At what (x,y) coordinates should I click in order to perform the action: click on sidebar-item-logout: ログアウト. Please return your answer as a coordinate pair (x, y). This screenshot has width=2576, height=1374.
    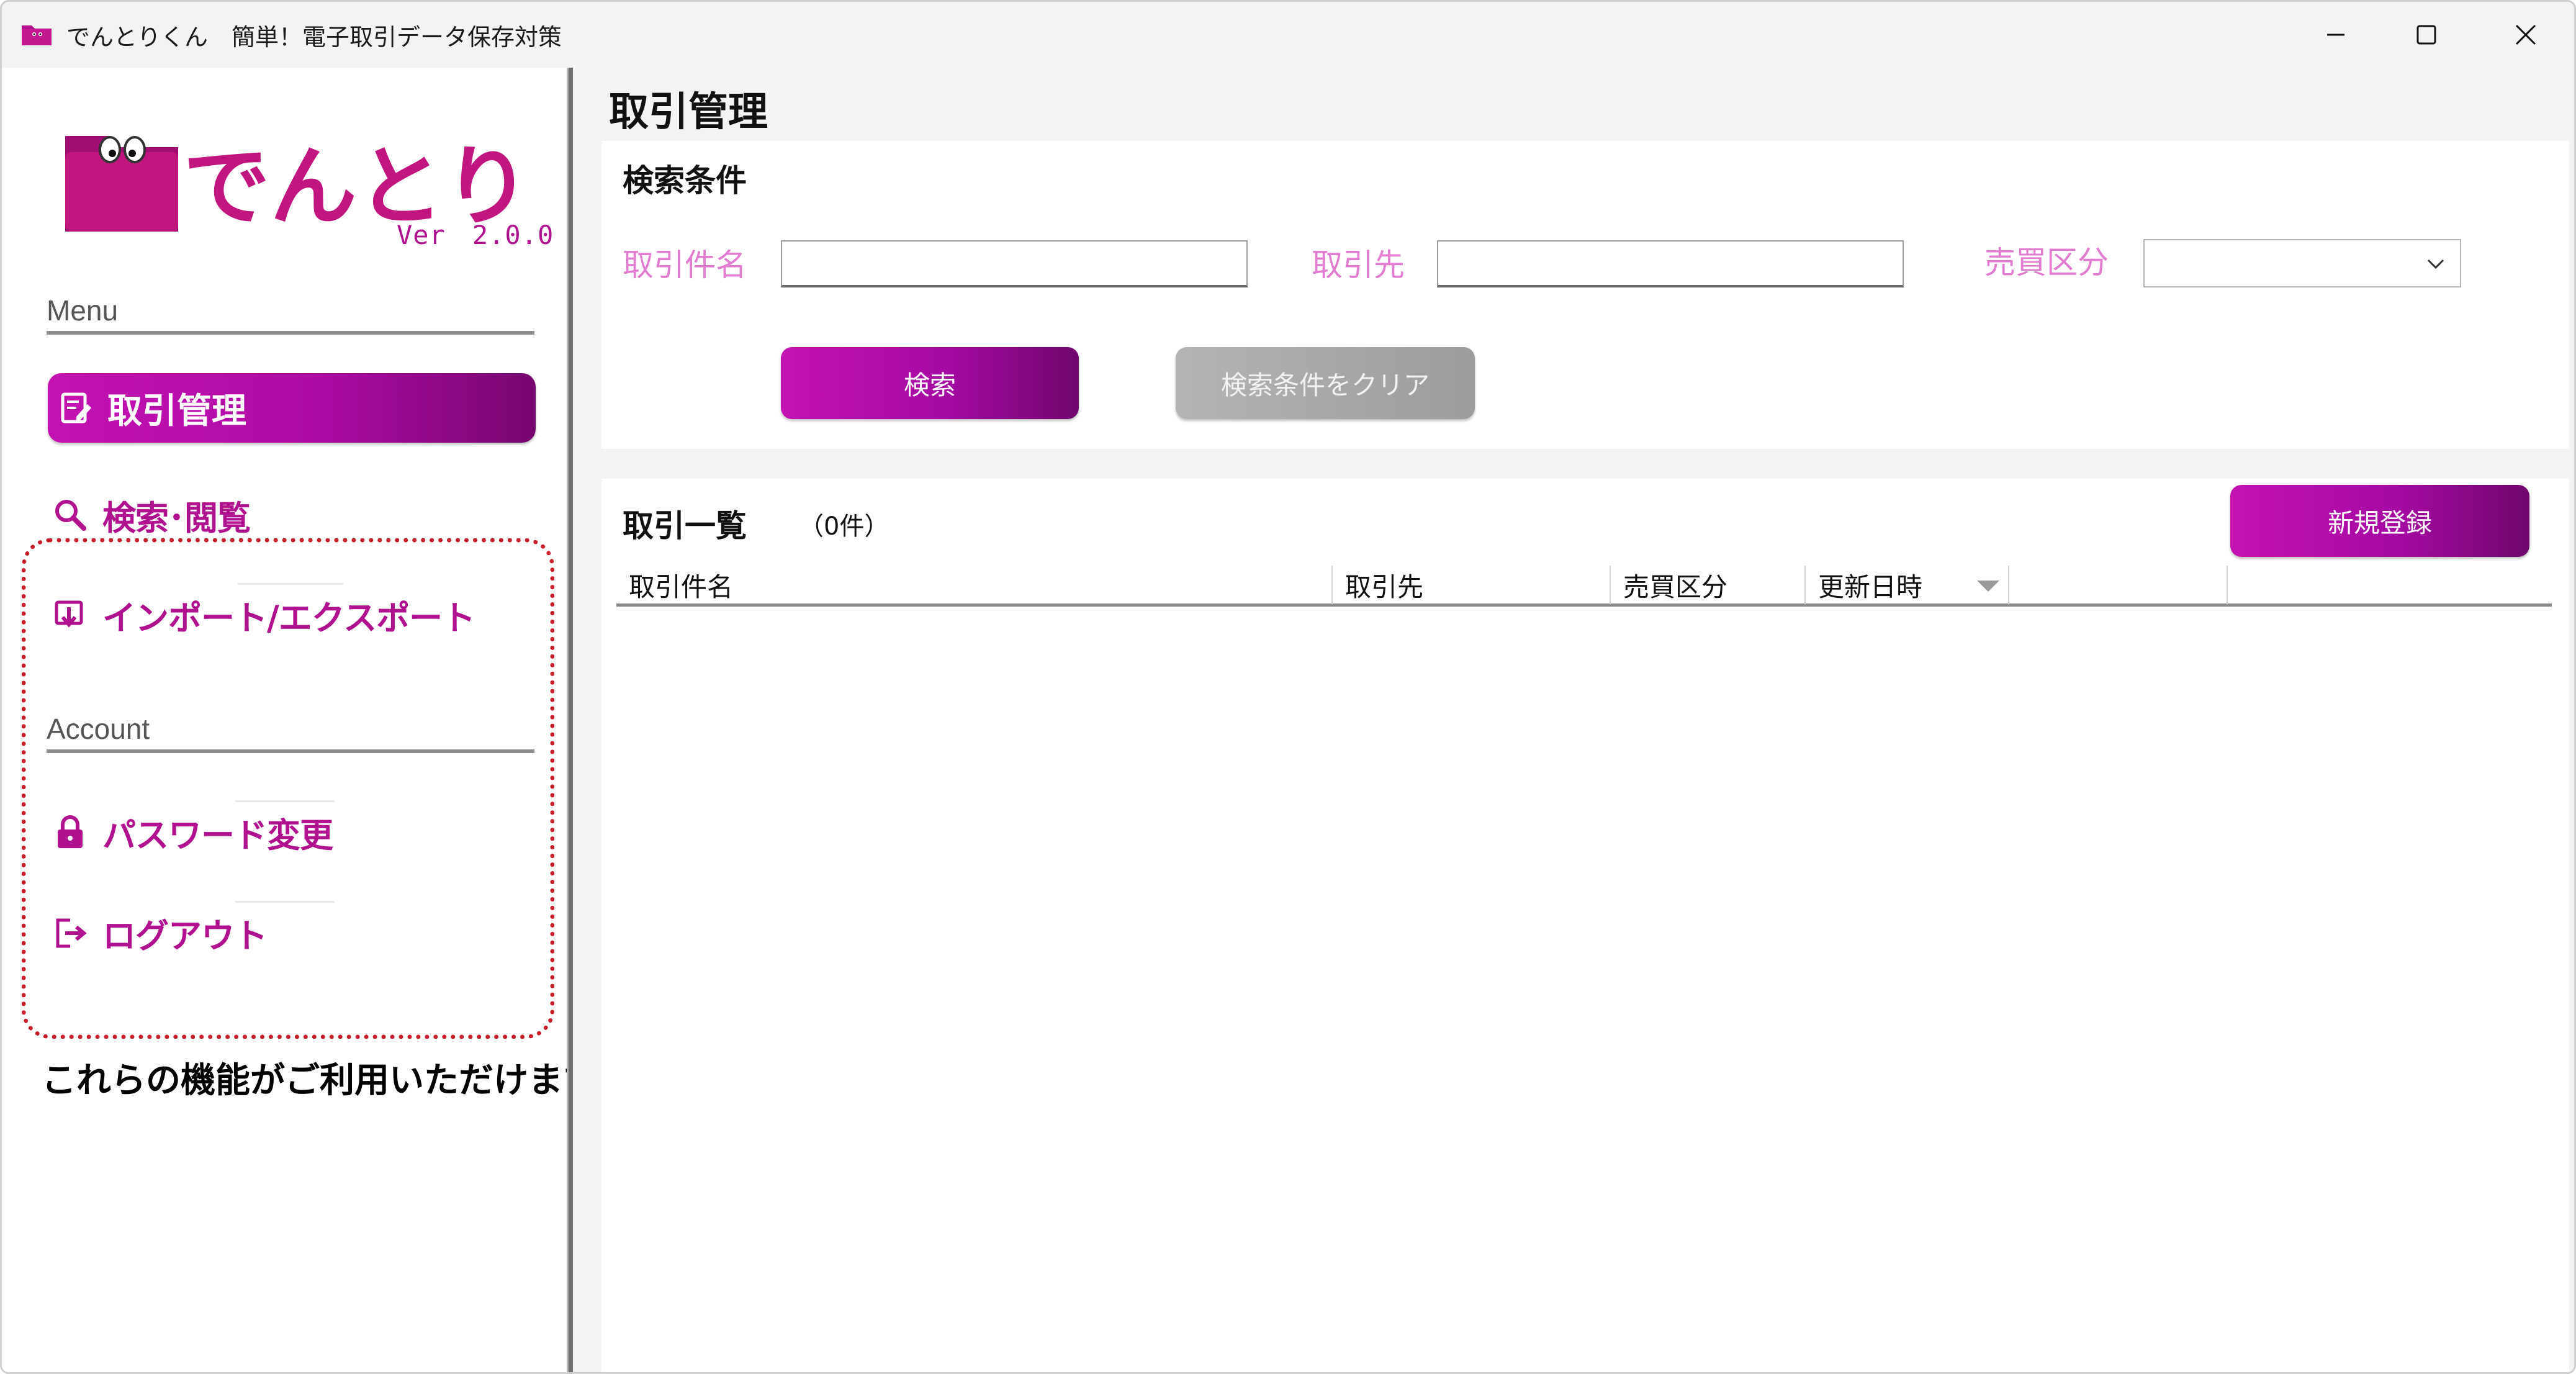
    Looking at the image, I should click on (159, 933).